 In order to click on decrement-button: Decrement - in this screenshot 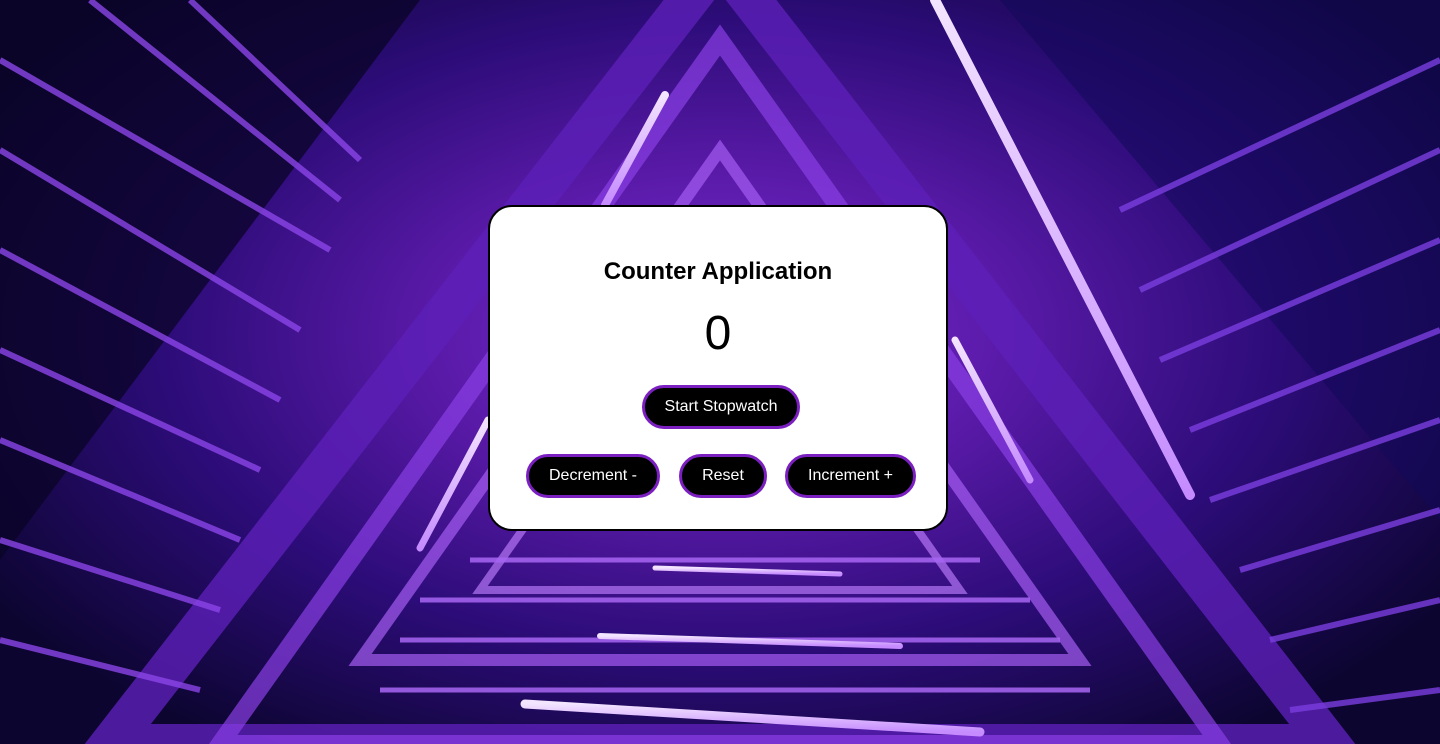, I will do `click(593, 476)`.